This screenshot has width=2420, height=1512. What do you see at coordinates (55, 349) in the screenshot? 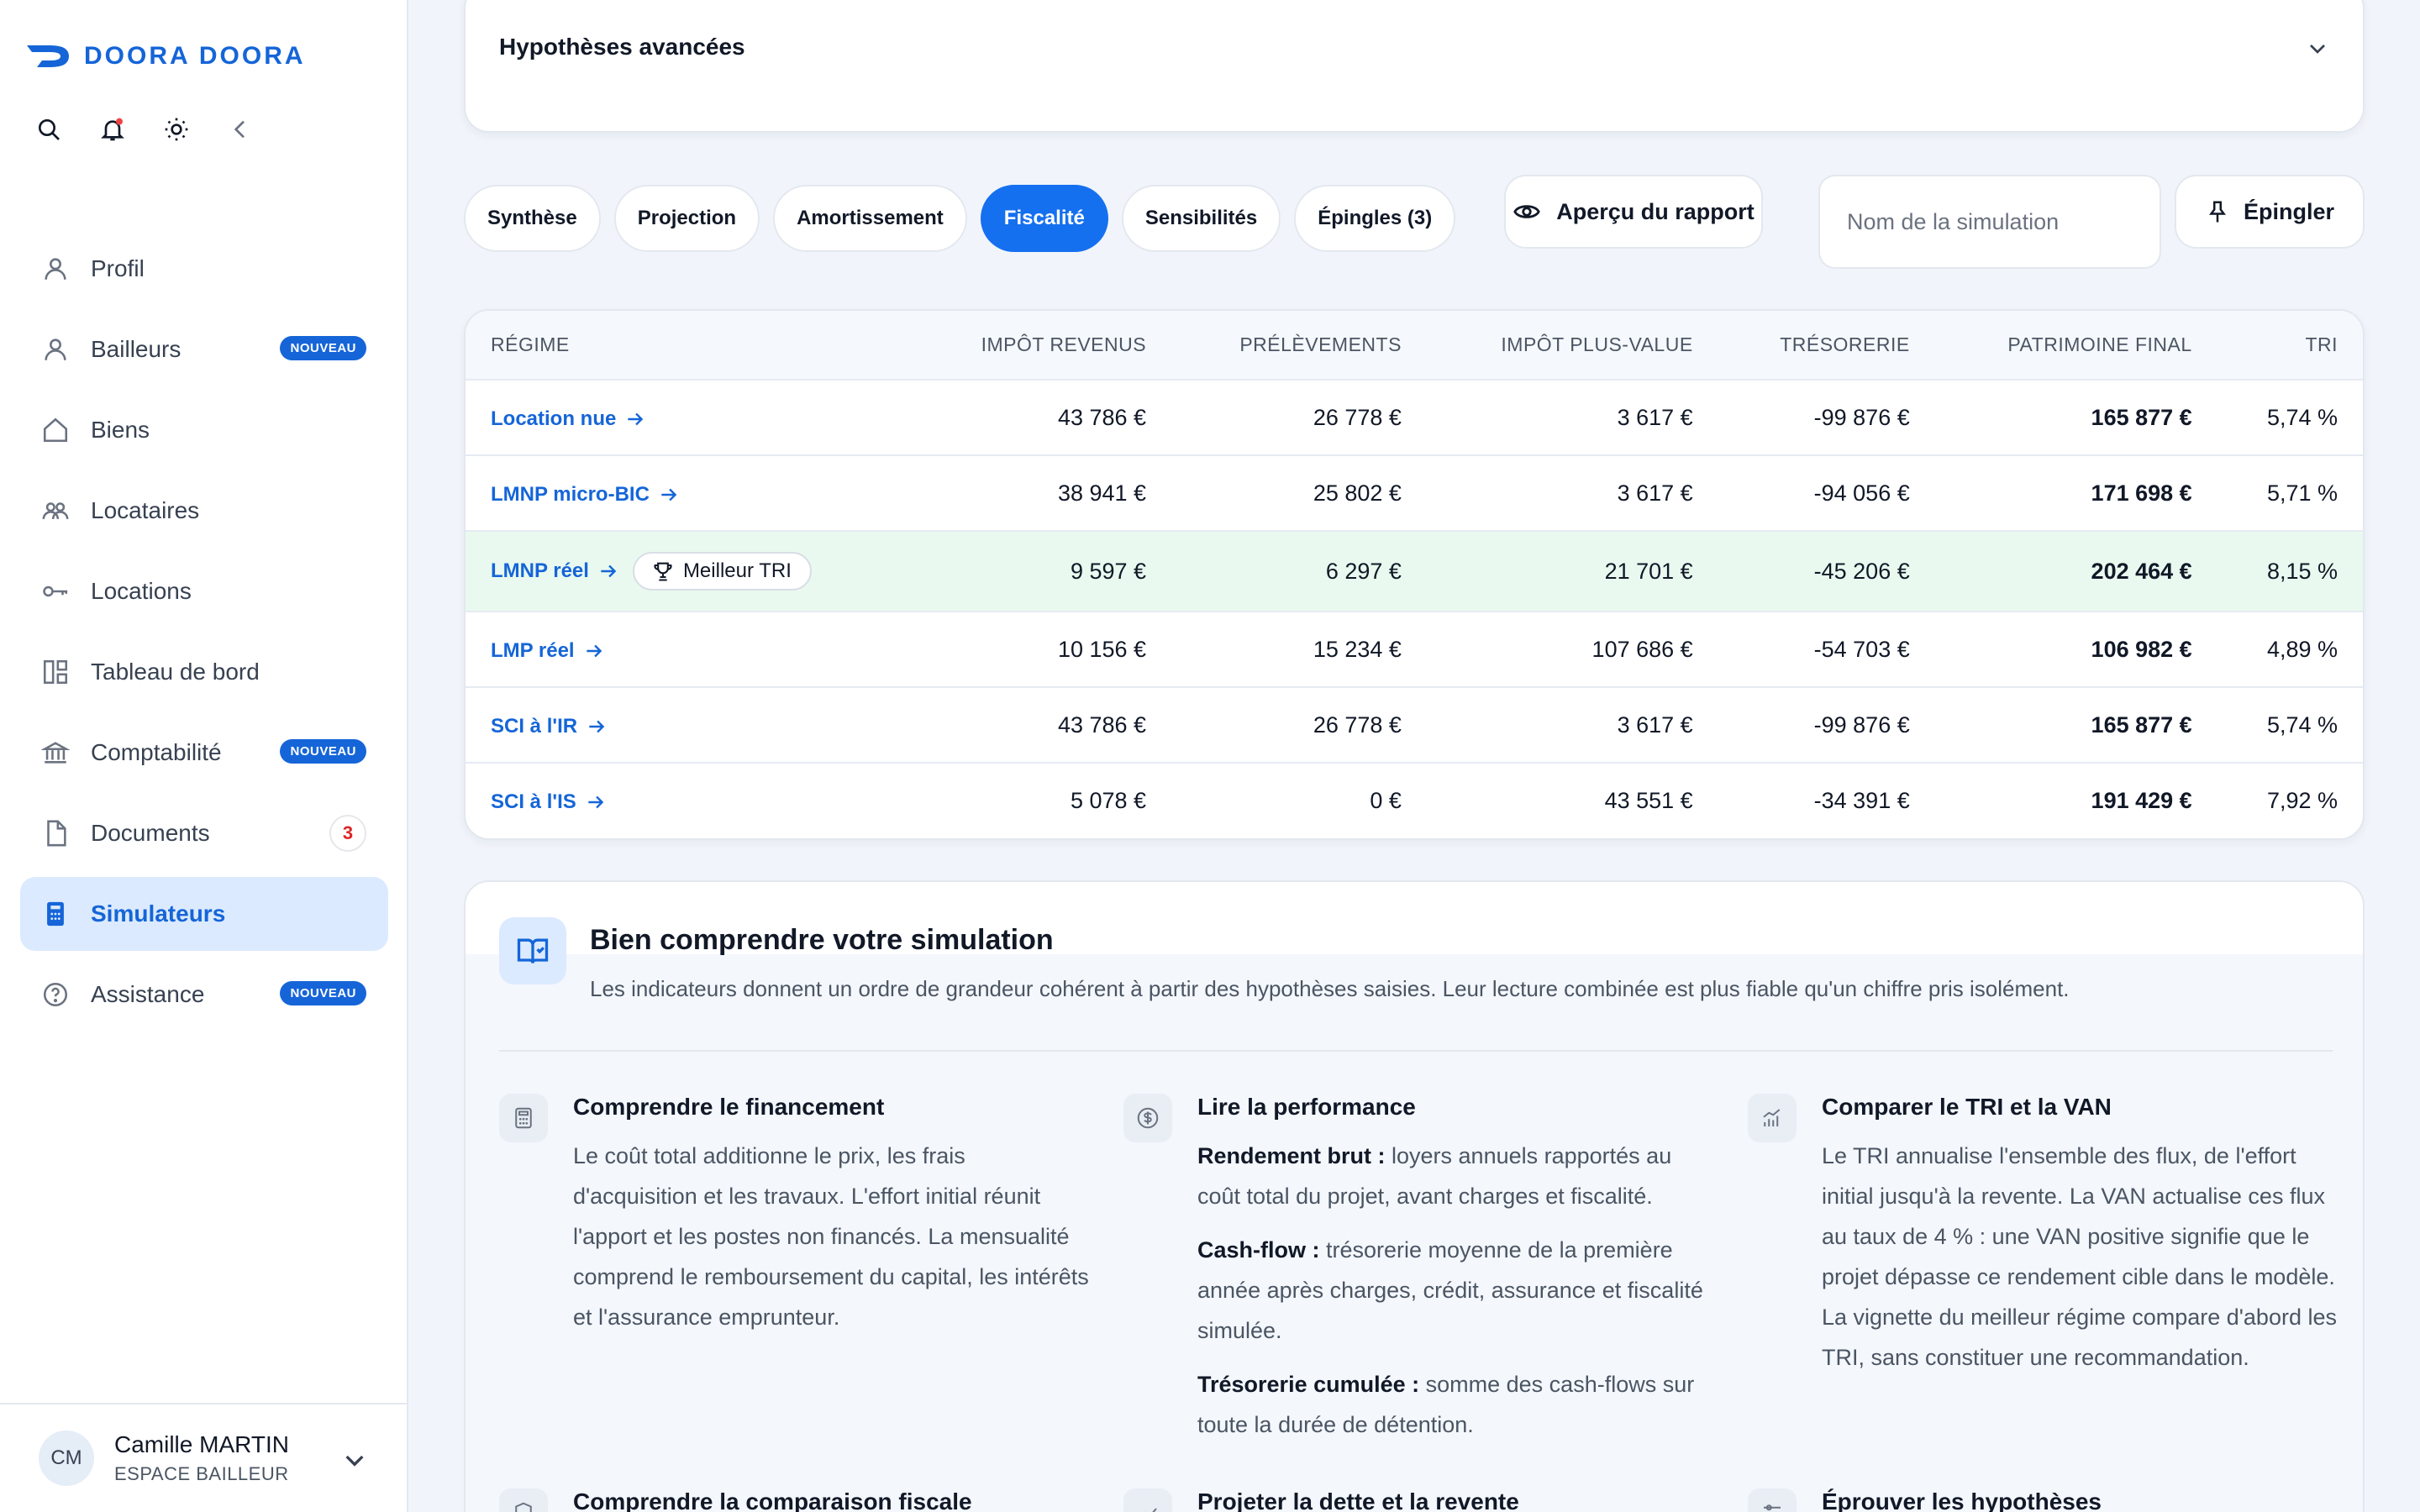
I see `user-icon` at bounding box center [55, 349].